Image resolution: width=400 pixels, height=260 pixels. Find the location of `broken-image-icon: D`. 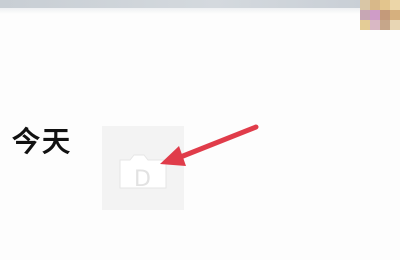

broken-image-icon: D is located at coordinates (143, 173).